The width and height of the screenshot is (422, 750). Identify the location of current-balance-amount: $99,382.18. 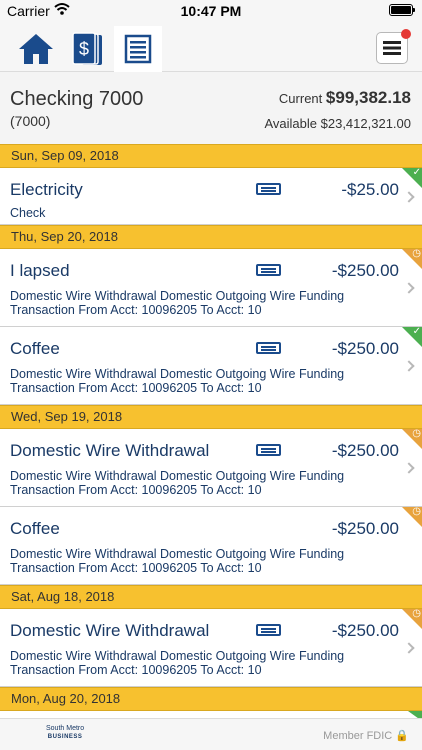
(368, 97).